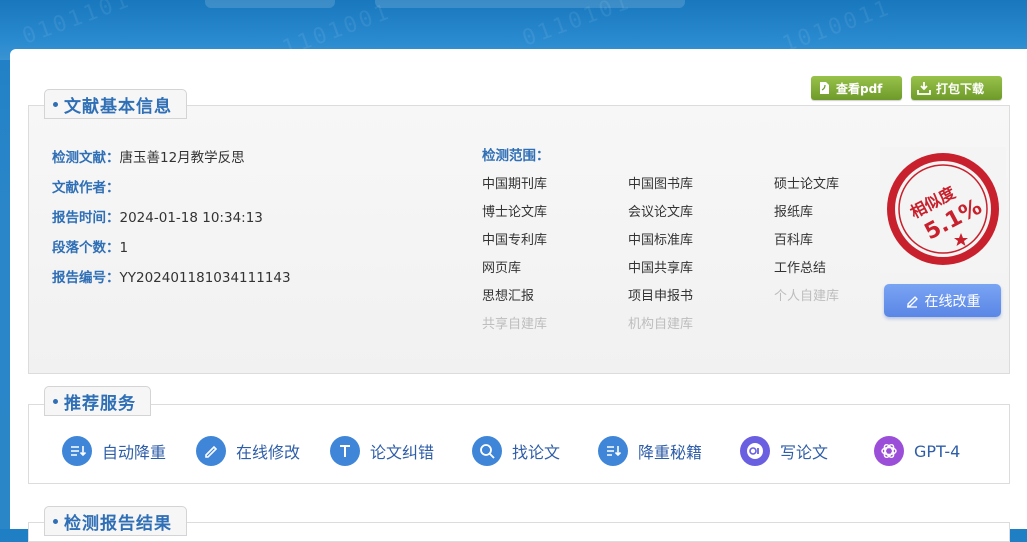  Describe the element at coordinates (487, 451) in the screenshot. I see `search-icon` at that location.